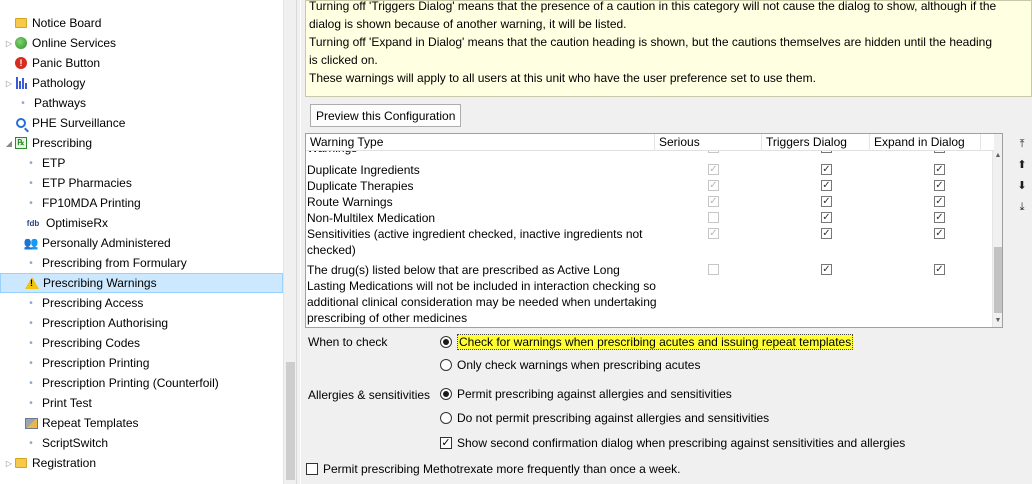 Image resolution: width=1032 pixels, height=484 pixels. What do you see at coordinates (77, 223) in the screenshot?
I see `tree-item-label: OptimiseRx` at bounding box center [77, 223].